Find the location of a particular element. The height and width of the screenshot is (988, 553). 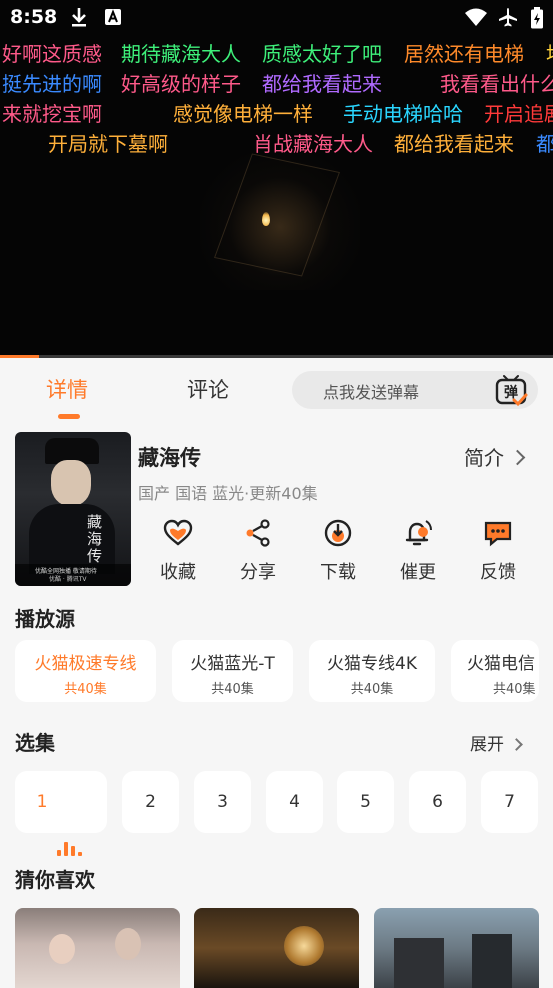

show-poster: 藏海传 优酷全网独播 敬请期待 优酷 · 腾讯TV is located at coordinates (73, 509).